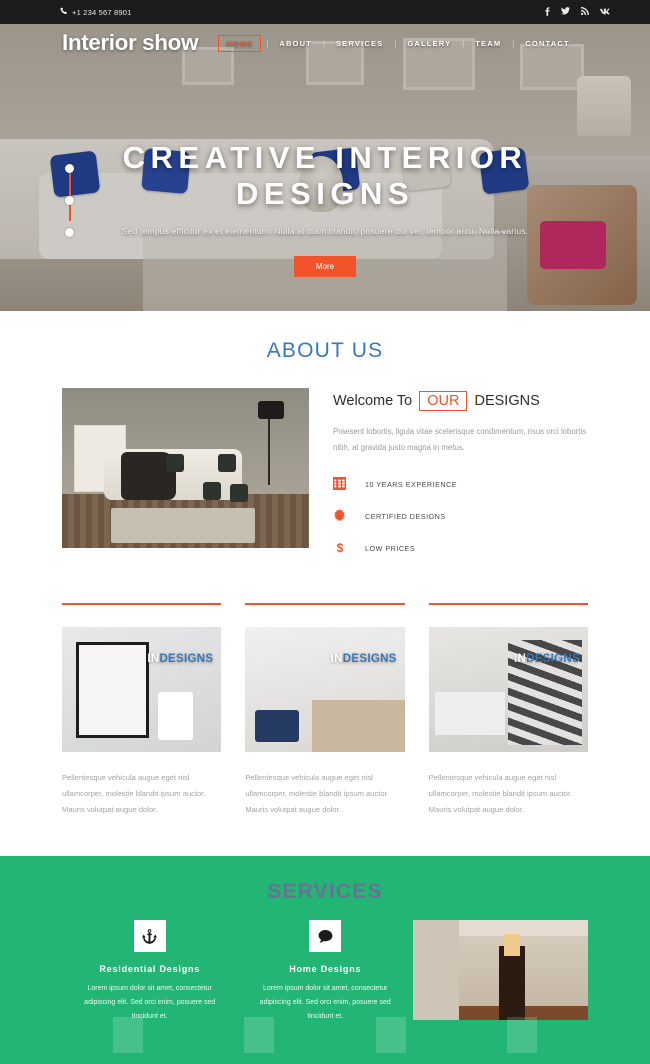 The image size is (650, 1064). I want to click on phone-number: +1 234 567 8901, so click(77, 12).